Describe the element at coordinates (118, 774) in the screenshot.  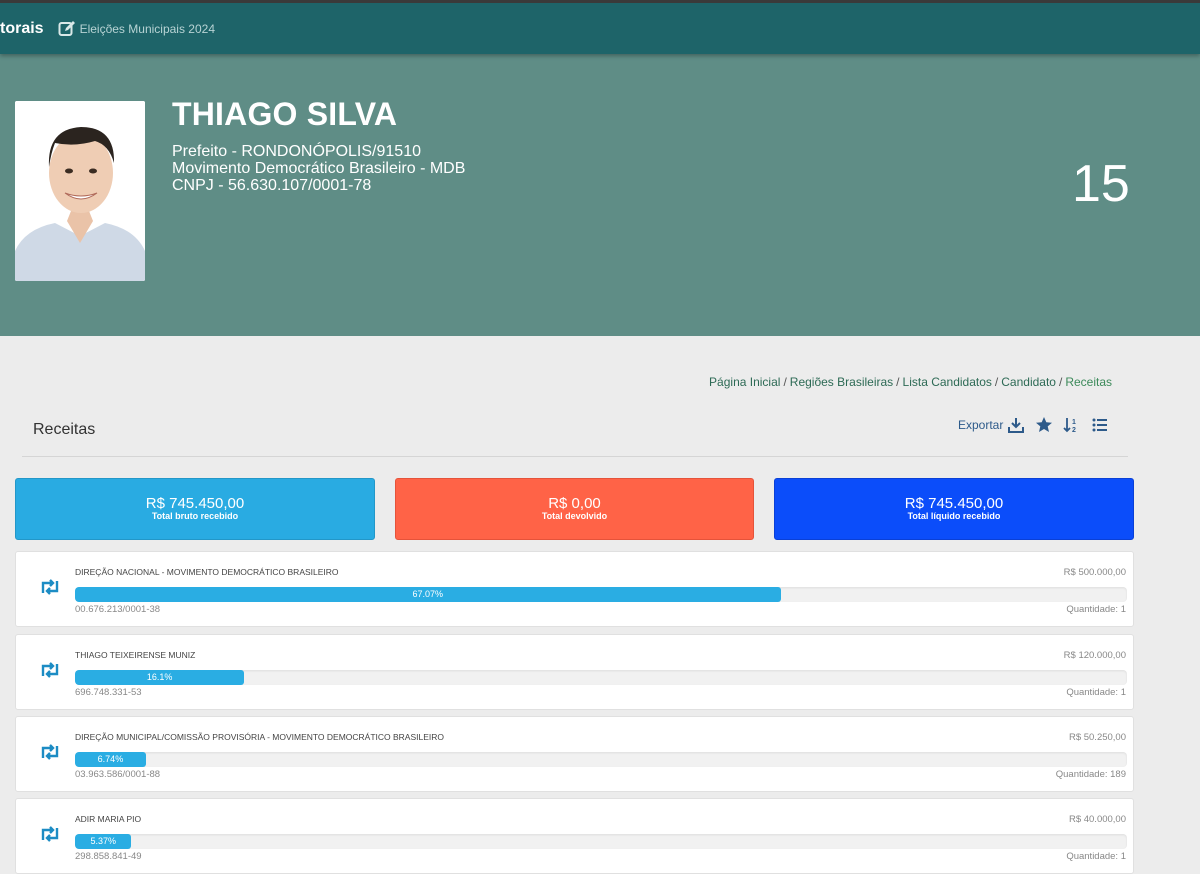
I see `donor-document: 03.963.586/0001-88` at that location.